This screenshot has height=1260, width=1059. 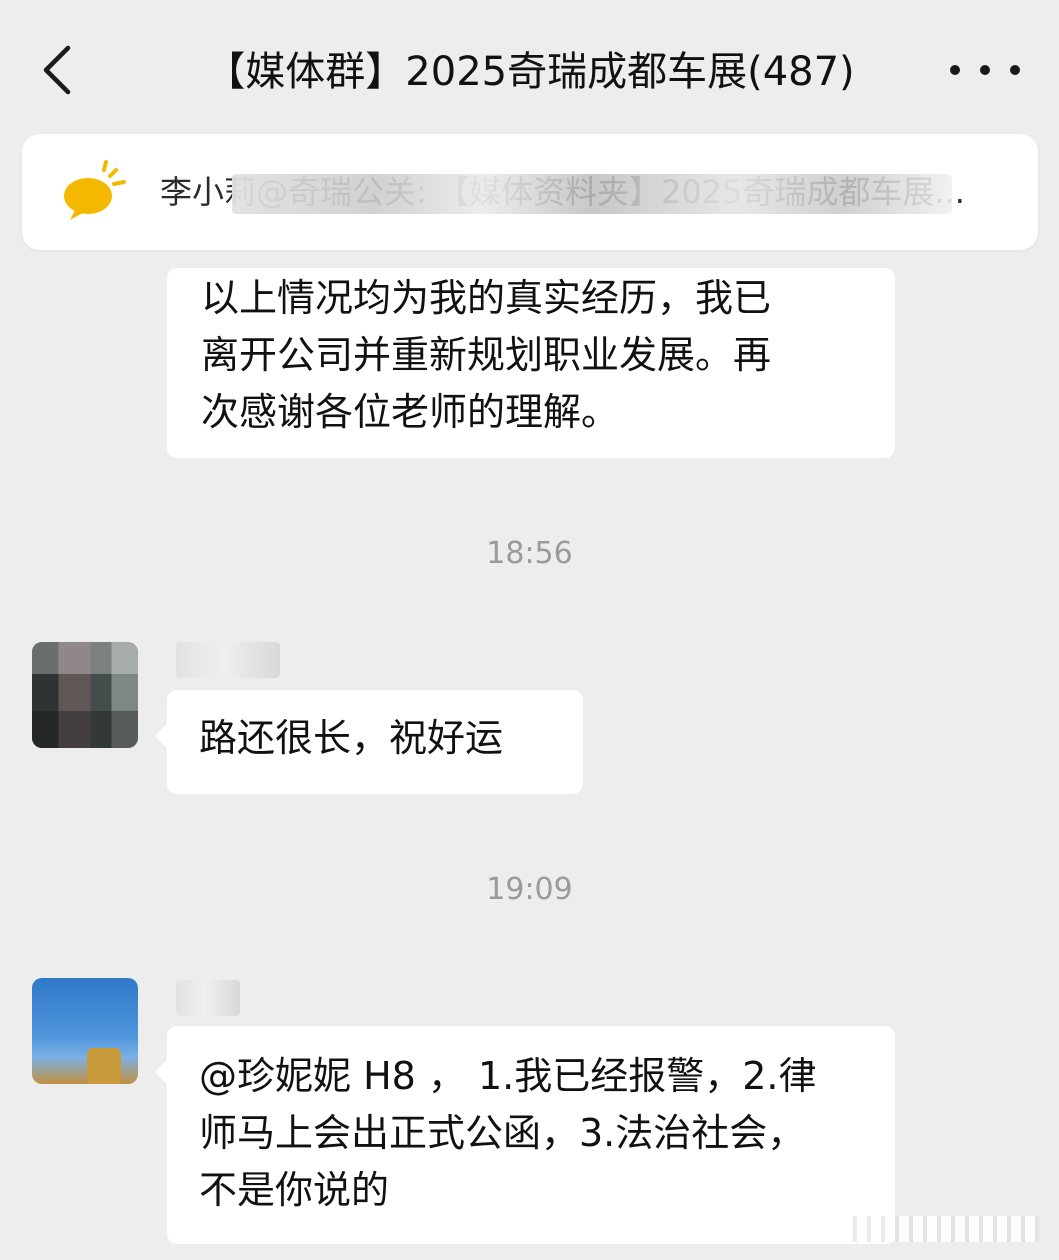 What do you see at coordinates (529, 553) in the screenshot?
I see `message-timestamp: 18:56` at bounding box center [529, 553].